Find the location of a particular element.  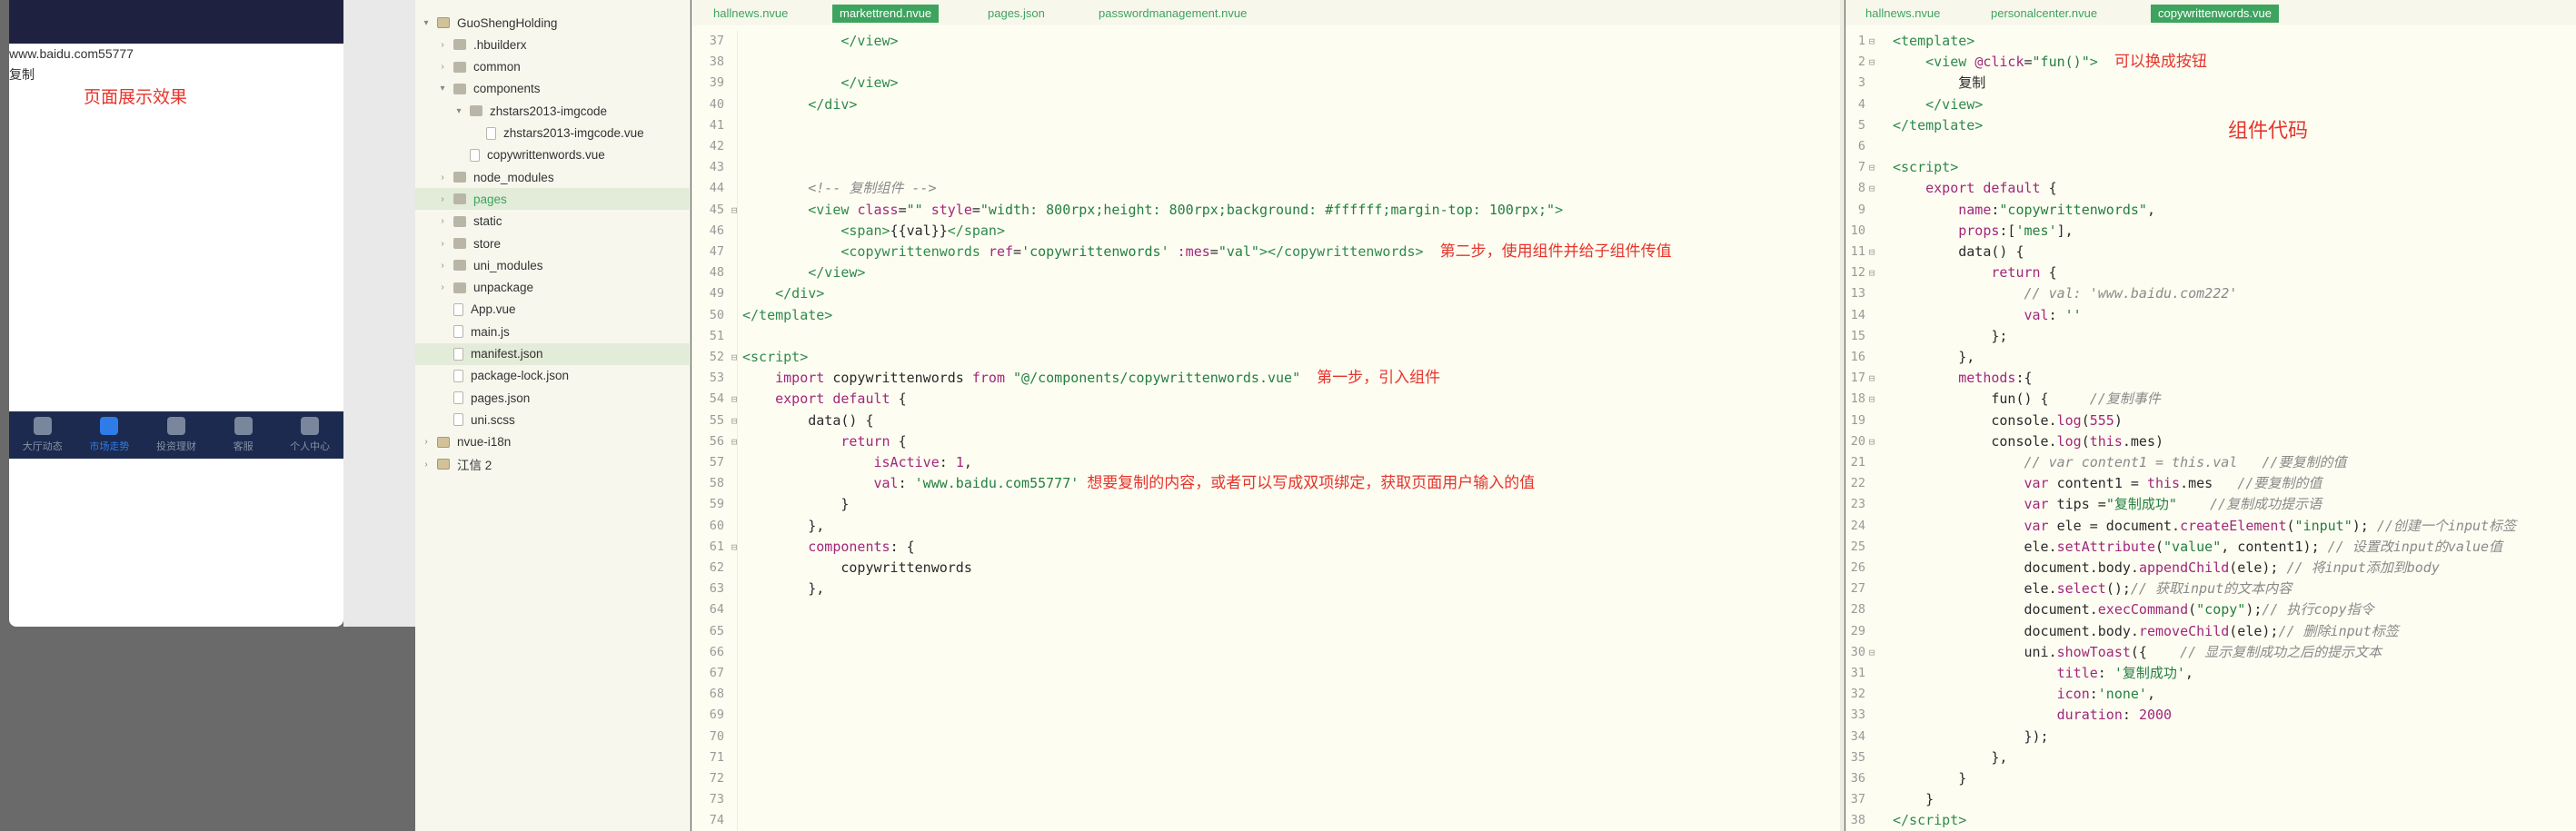

tree-item: pages.json is located at coordinates (553, 398).